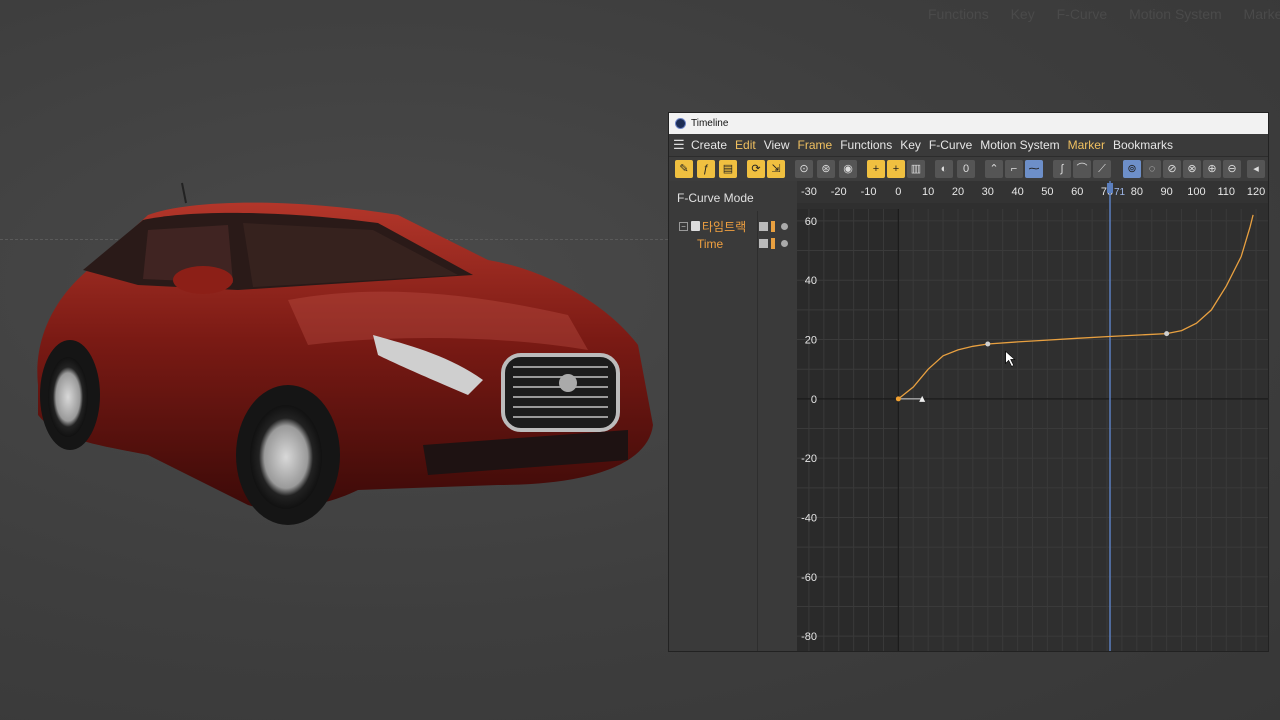 The width and height of the screenshot is (1280, 720). What do you see at coordinates (876, 169) in the screenshot?
I see `add-key-icon: +` at bounding box center [876, 169].